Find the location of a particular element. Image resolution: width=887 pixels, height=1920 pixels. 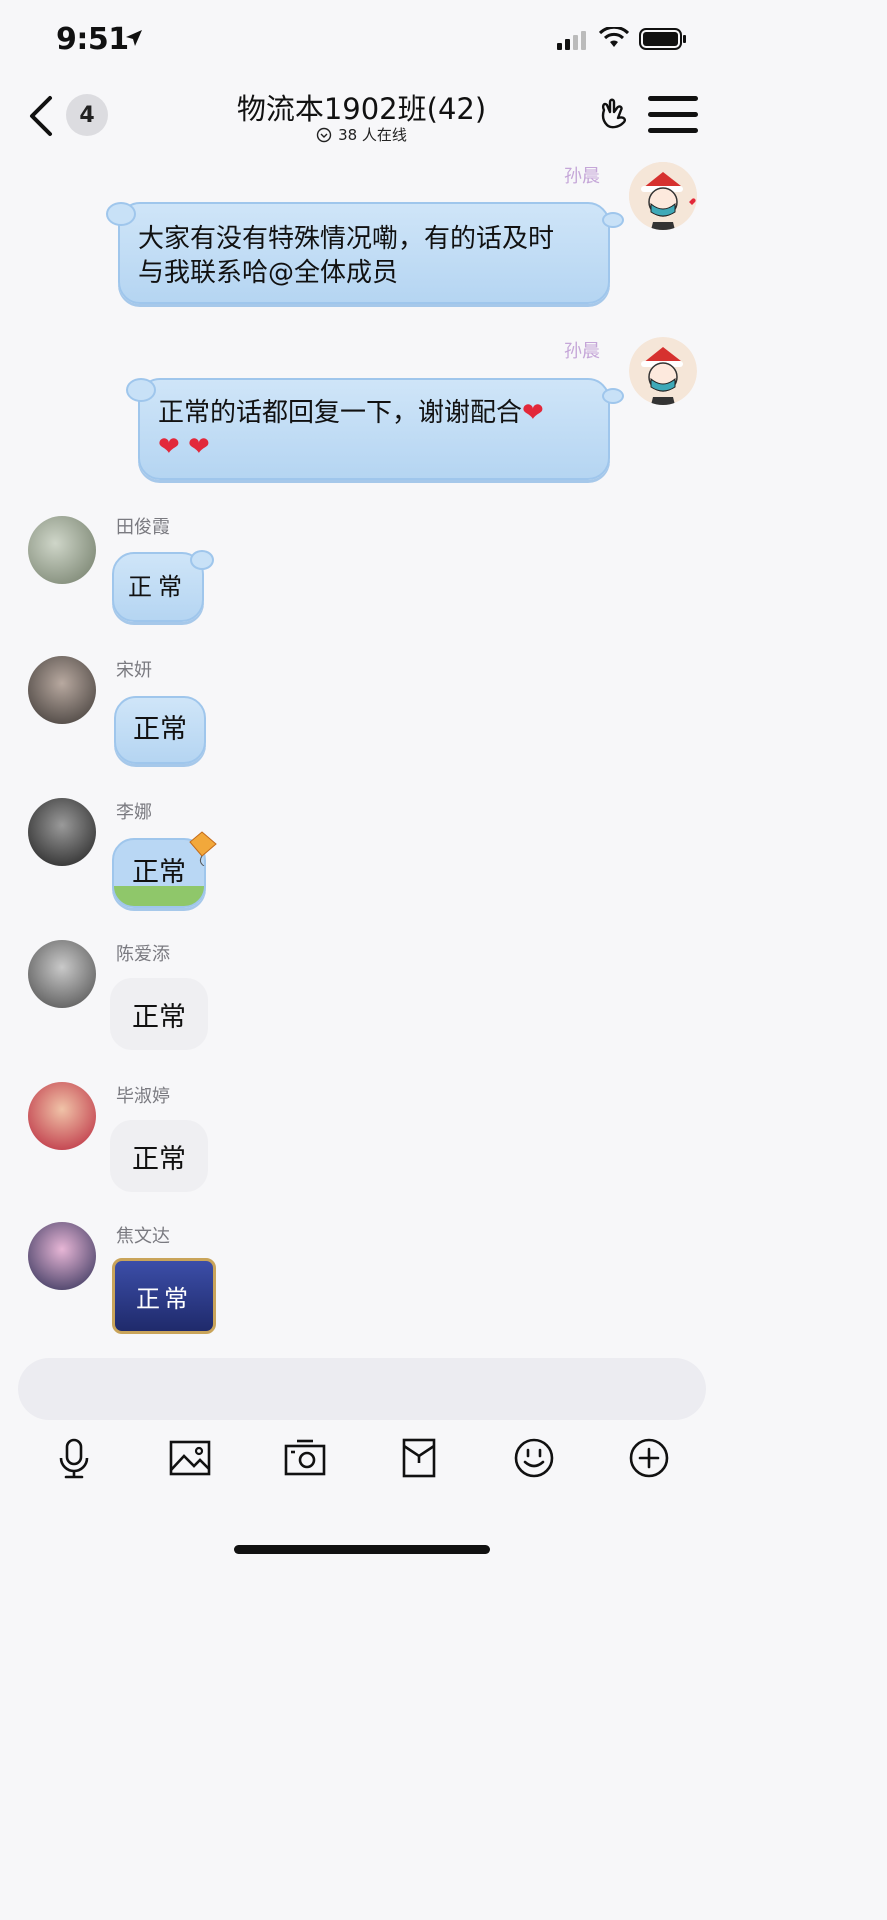

emoji-icon is located at coordinates (534, 1458).